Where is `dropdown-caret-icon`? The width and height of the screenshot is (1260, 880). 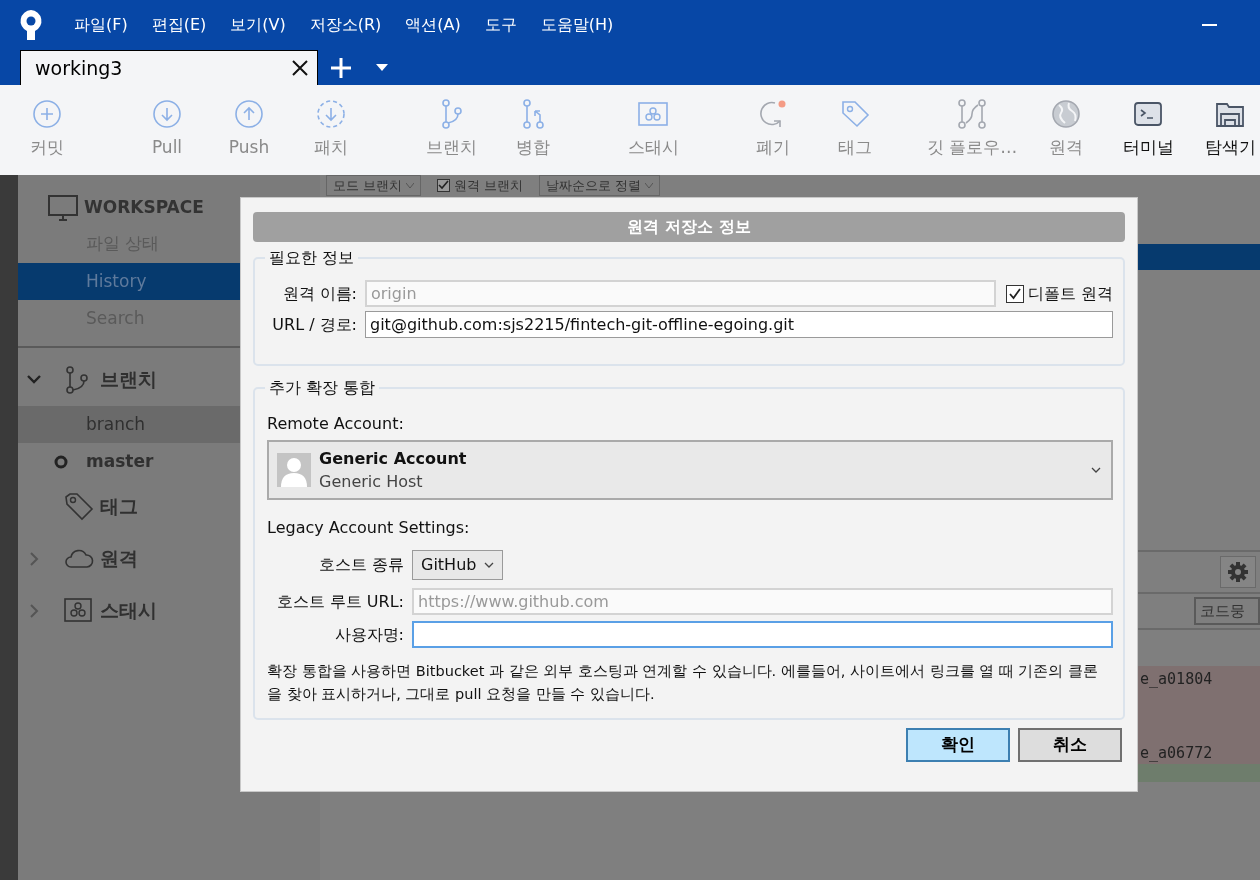
dropdown-caret-icon is located at coordinates (382, 67).